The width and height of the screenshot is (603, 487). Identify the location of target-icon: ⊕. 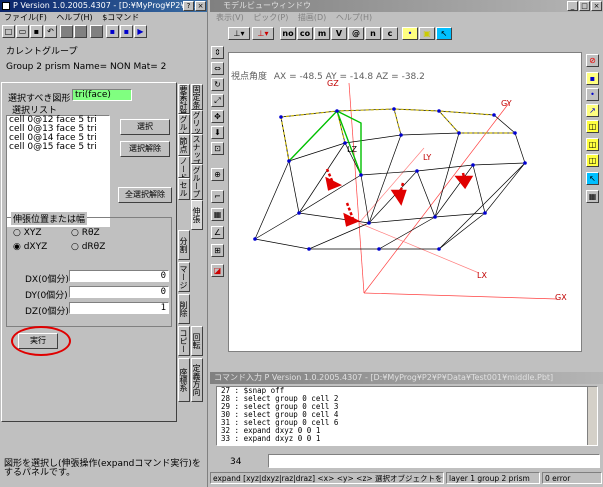
(217, 174).